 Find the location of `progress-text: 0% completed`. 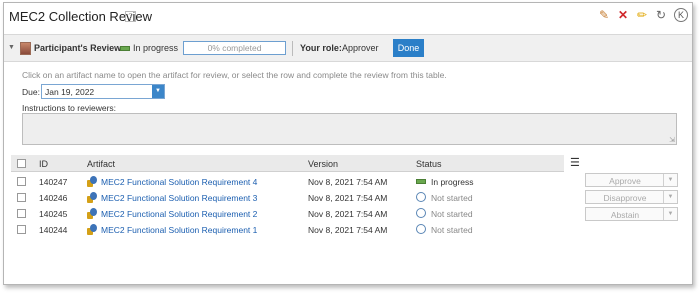

progress-text: 0% completed is located at coordinates (234, 48).